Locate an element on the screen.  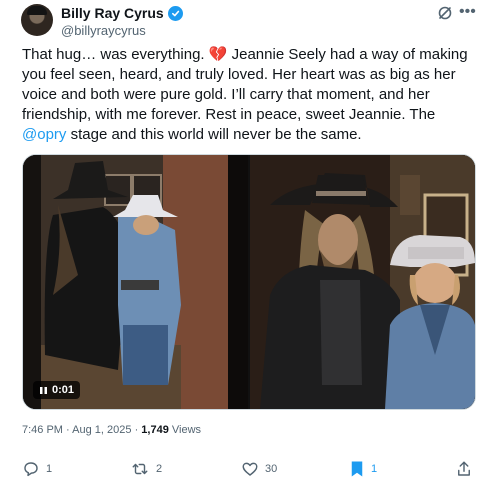
author-name: Billy Ray Cyrus is located at coordinates (112, 13).